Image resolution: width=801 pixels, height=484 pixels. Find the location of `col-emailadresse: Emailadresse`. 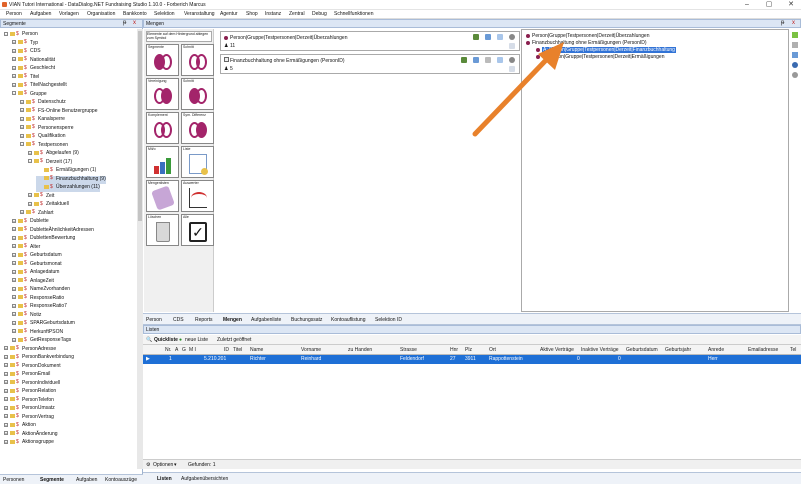

col-emailadresse: Emailadresse is located at coordinates (763, 350).